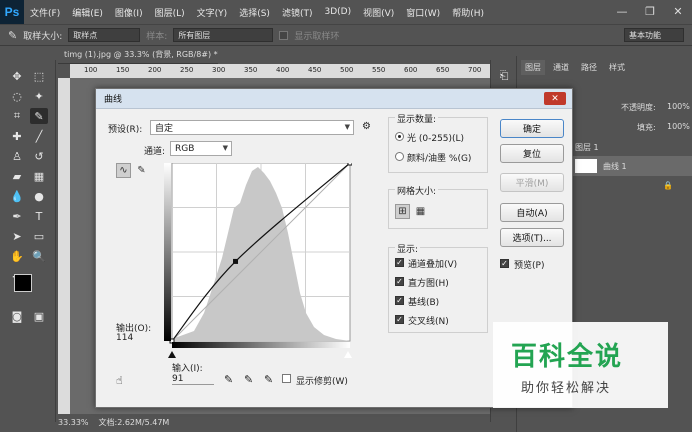 This screenshot has width=692, height=432. Describe the element at coordinates (129, 12) in the screenshot. I see `menu-image: 图像(I)` at that location.